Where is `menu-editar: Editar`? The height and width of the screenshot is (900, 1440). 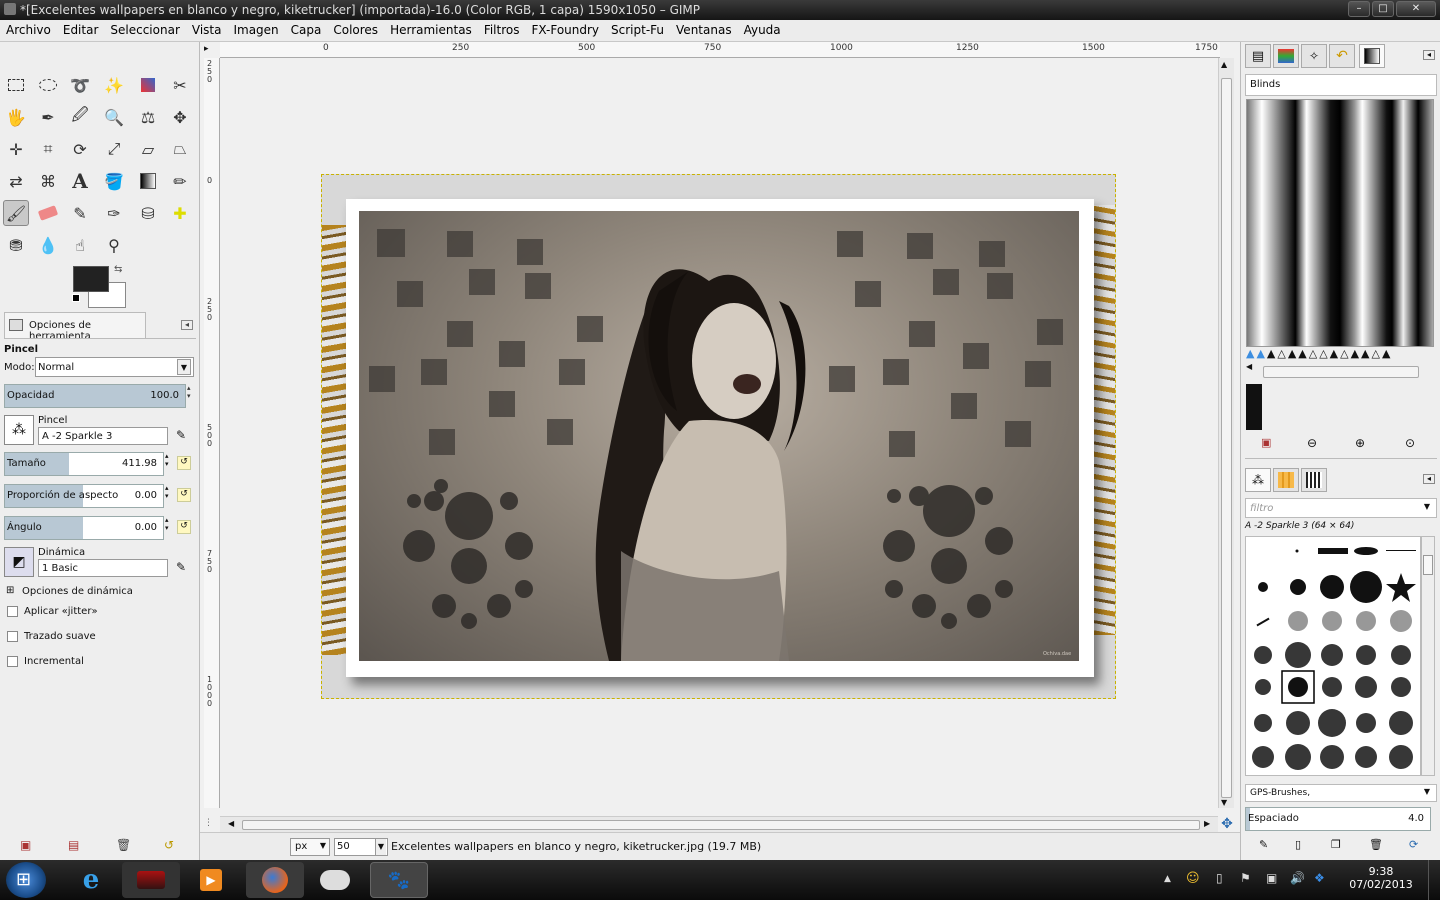
menu-editar: Editar is located at coordinates (81, 28).